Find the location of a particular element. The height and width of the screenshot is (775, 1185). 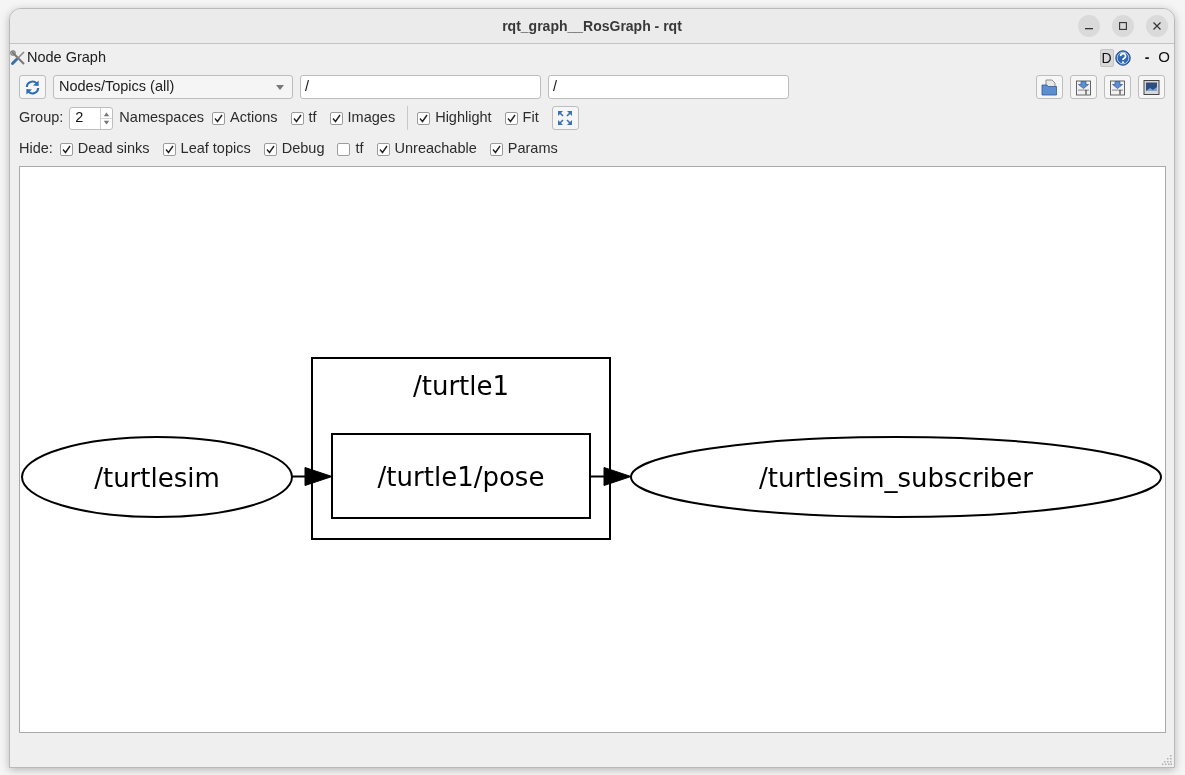

window-title: rqt_graph__RosGraph - rqt is located at coordinates (592, 26).